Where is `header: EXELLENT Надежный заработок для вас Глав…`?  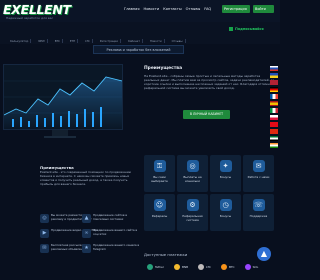 header: EXELLENT Надежный заработок для вас Глав… is located at coordinates (140, 11).